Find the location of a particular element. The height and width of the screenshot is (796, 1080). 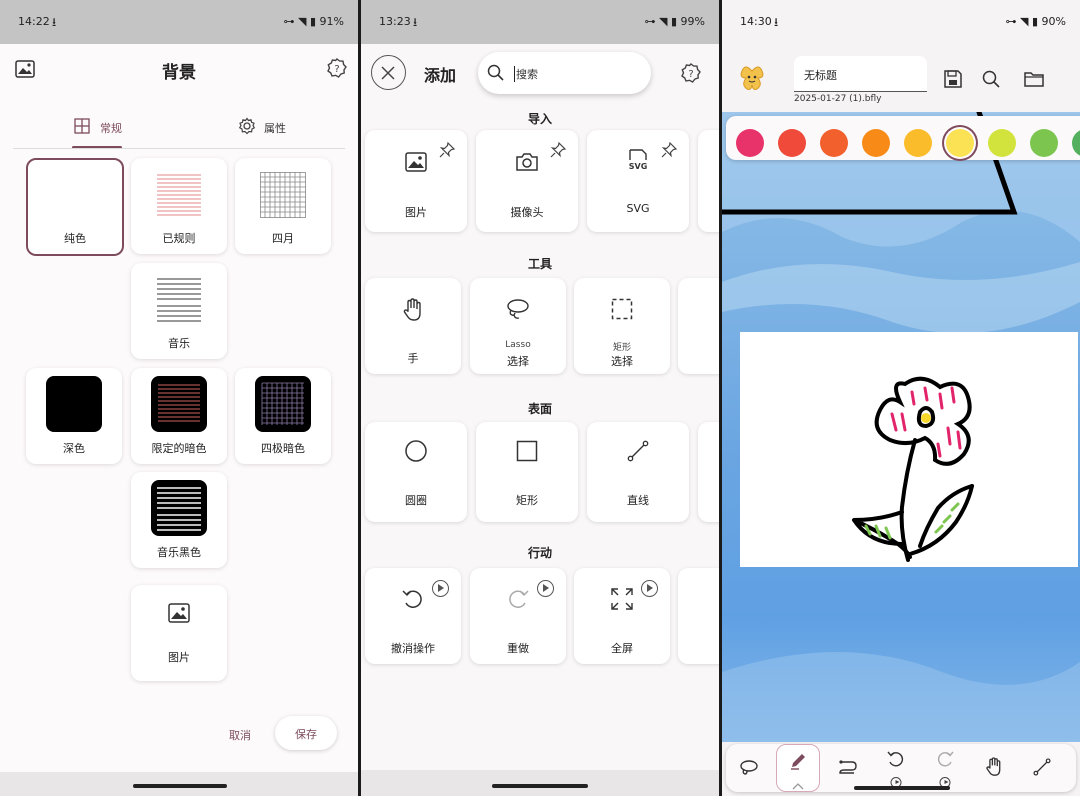

tile-solid: 纯色 is located at coordinates (75, 207).